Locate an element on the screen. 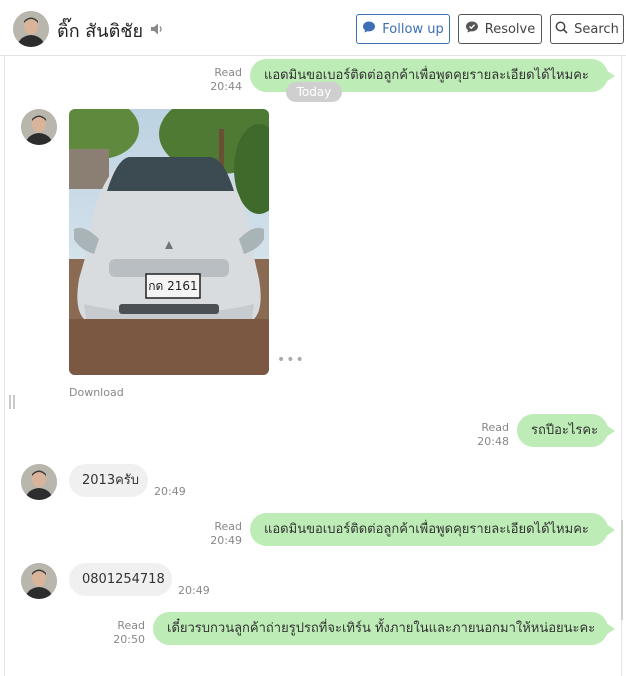 The image size is (626, 676). follow-up-icon is located at coordinates (369, 29).